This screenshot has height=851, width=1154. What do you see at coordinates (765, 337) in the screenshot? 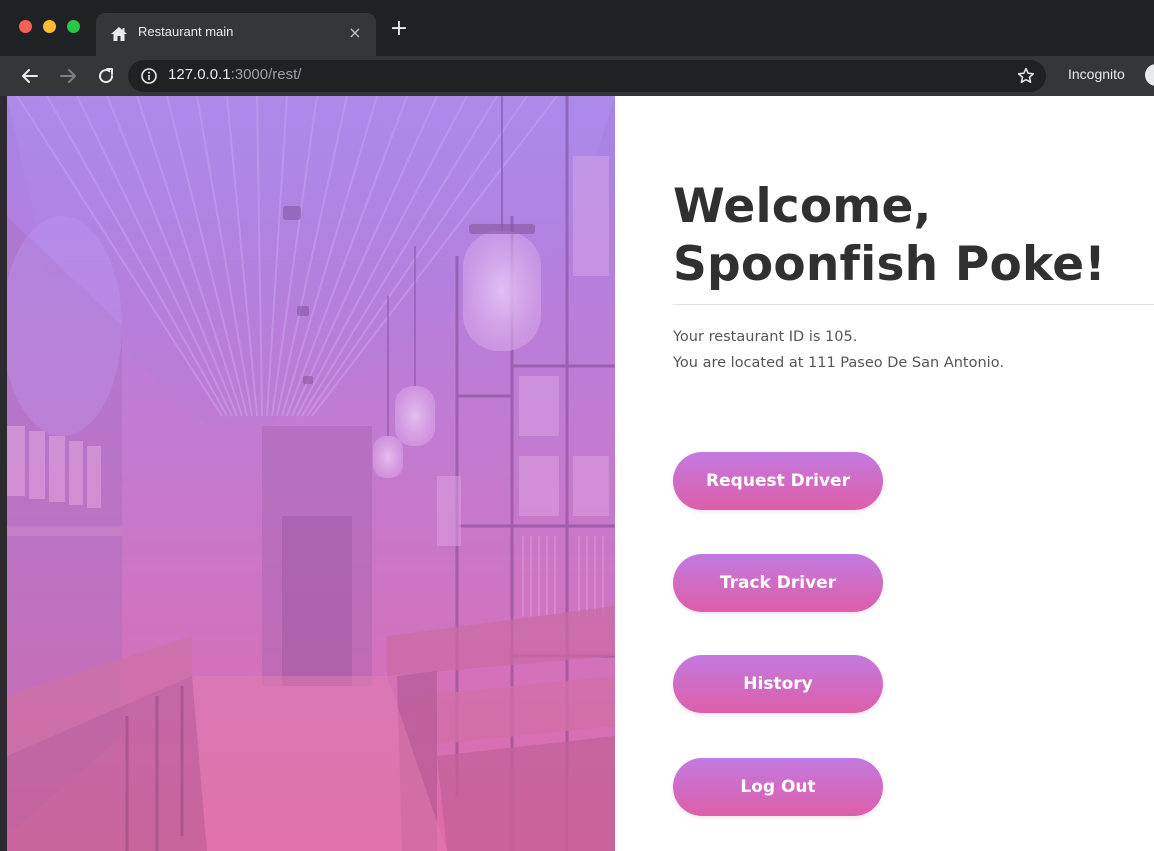
I see `restaurant-id-text: Your restaurant ID is 105.` at bounding box center [765, 337].